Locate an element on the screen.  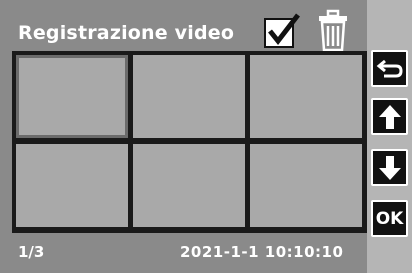
down-button is located at coordinates (389, 167).